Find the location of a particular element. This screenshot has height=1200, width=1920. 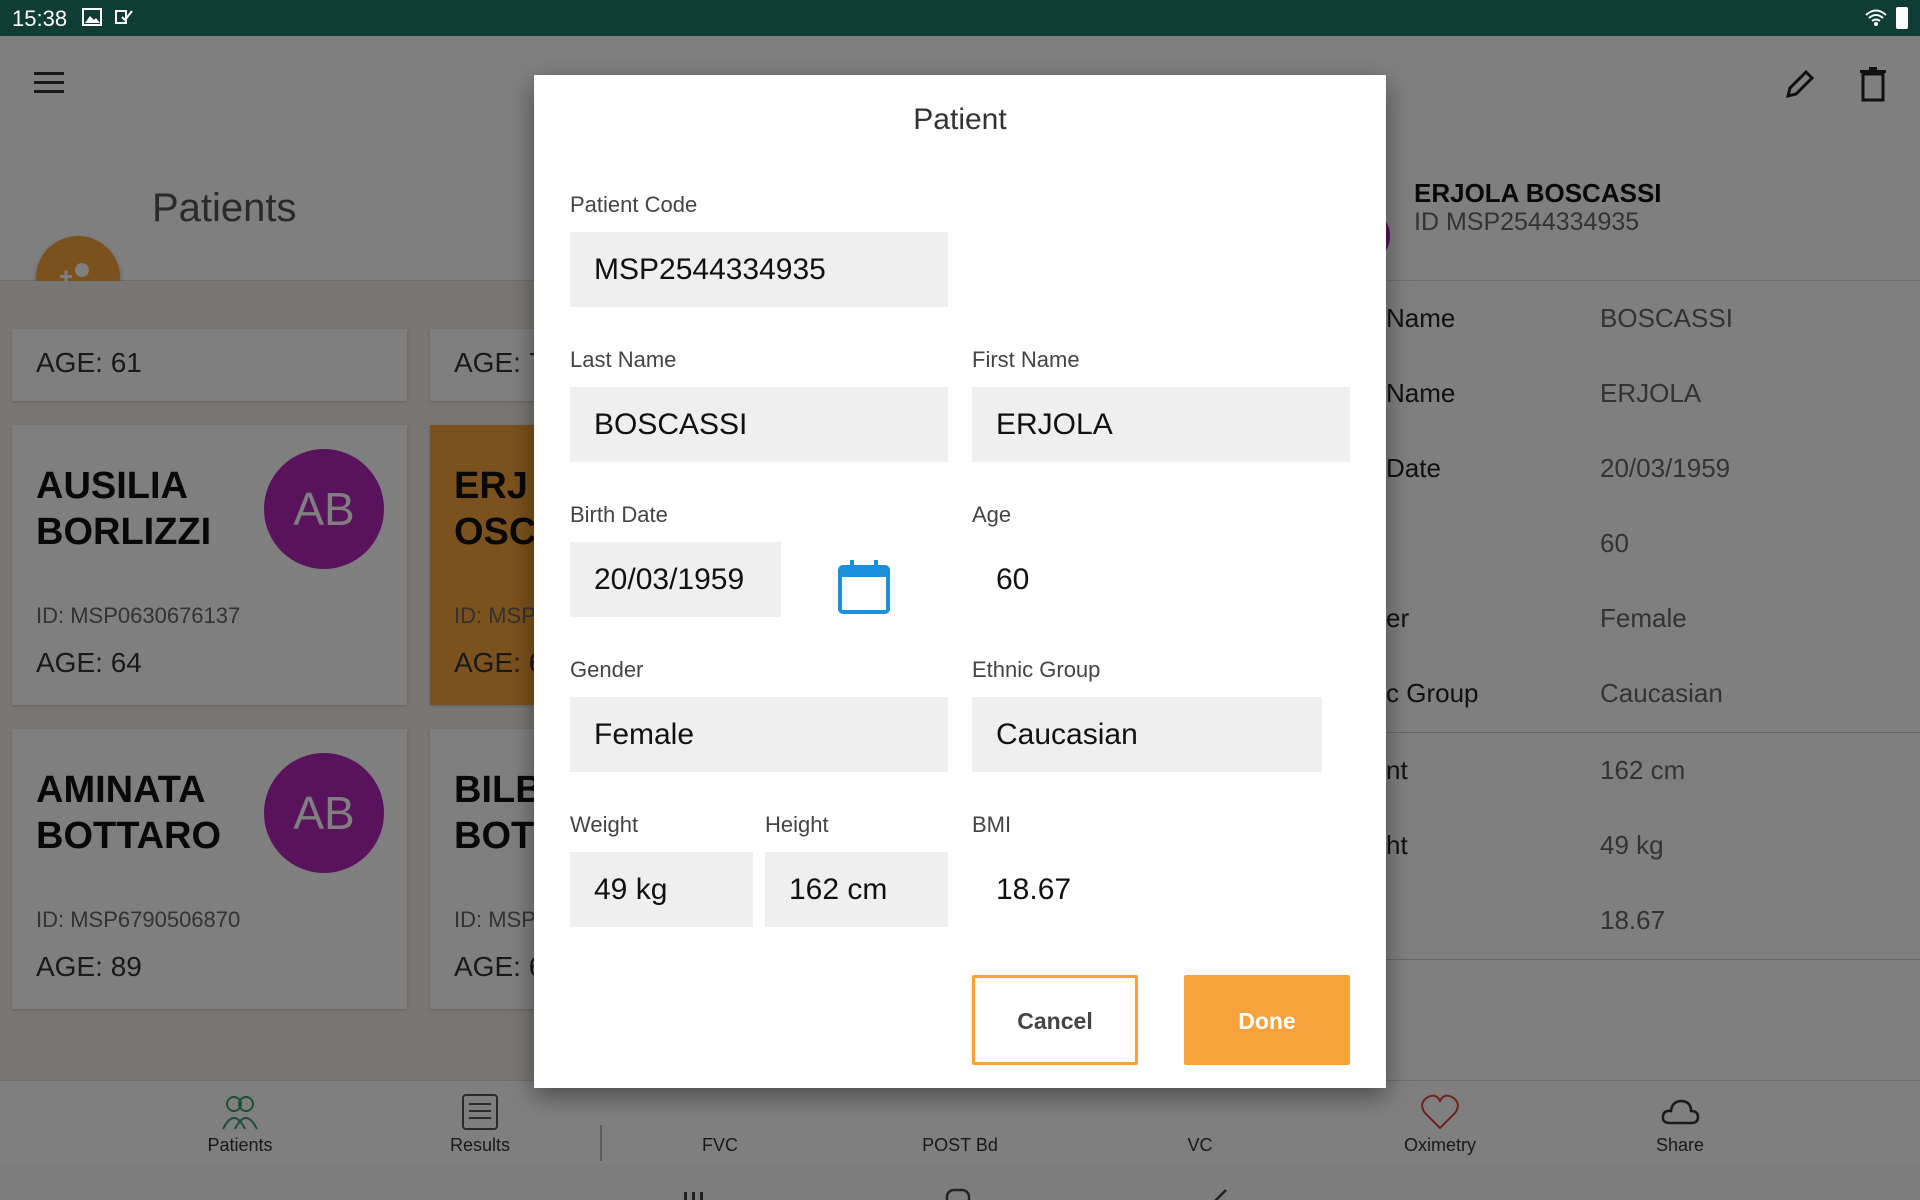

notification-icon is located at coordinates (124, 17).